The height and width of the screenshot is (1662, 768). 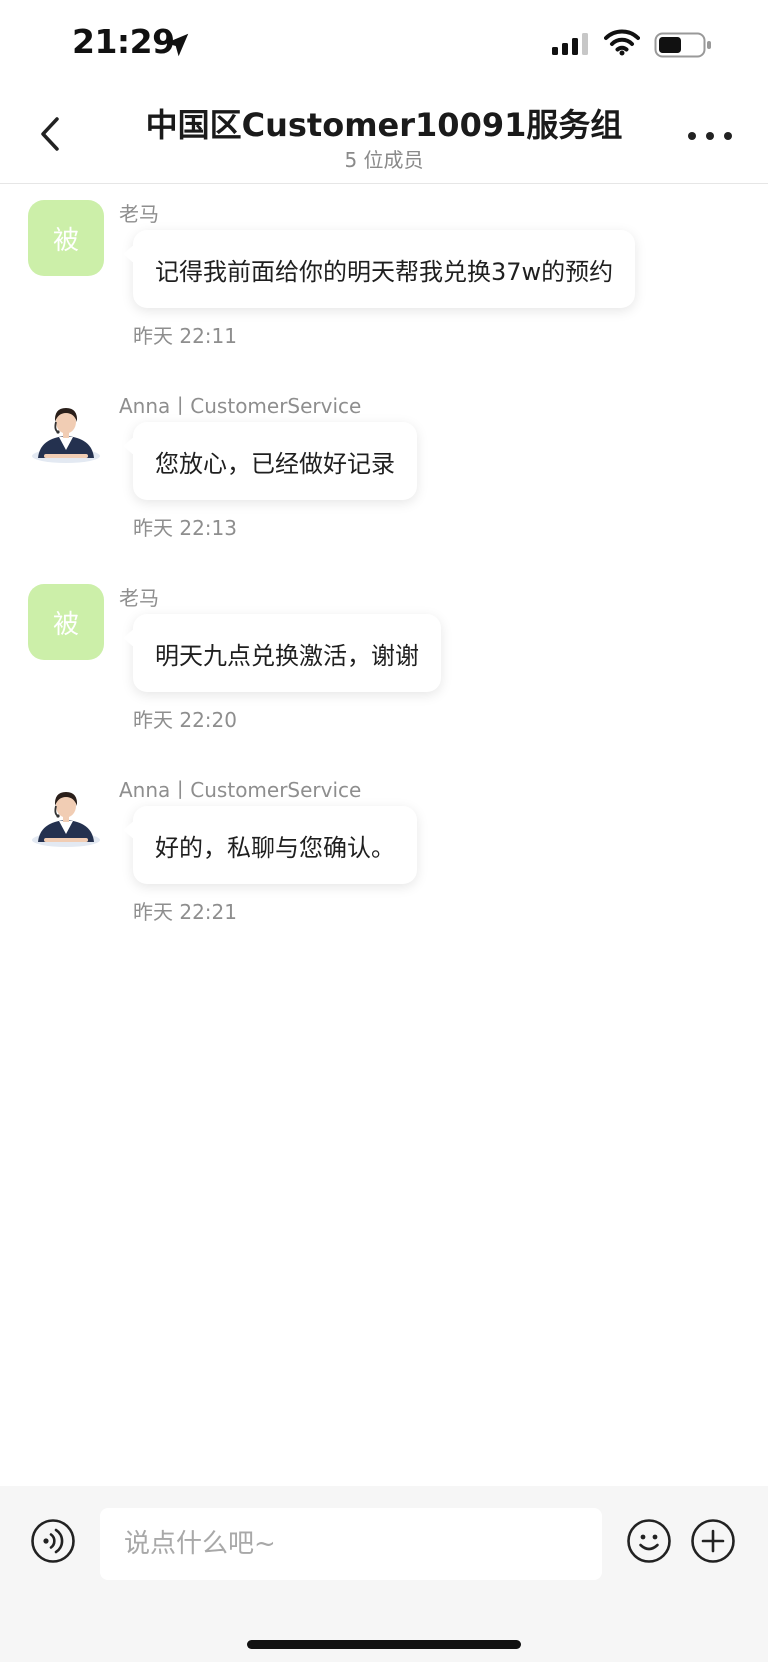 I want to click on wifi-icon, so click(x=622, y=42).